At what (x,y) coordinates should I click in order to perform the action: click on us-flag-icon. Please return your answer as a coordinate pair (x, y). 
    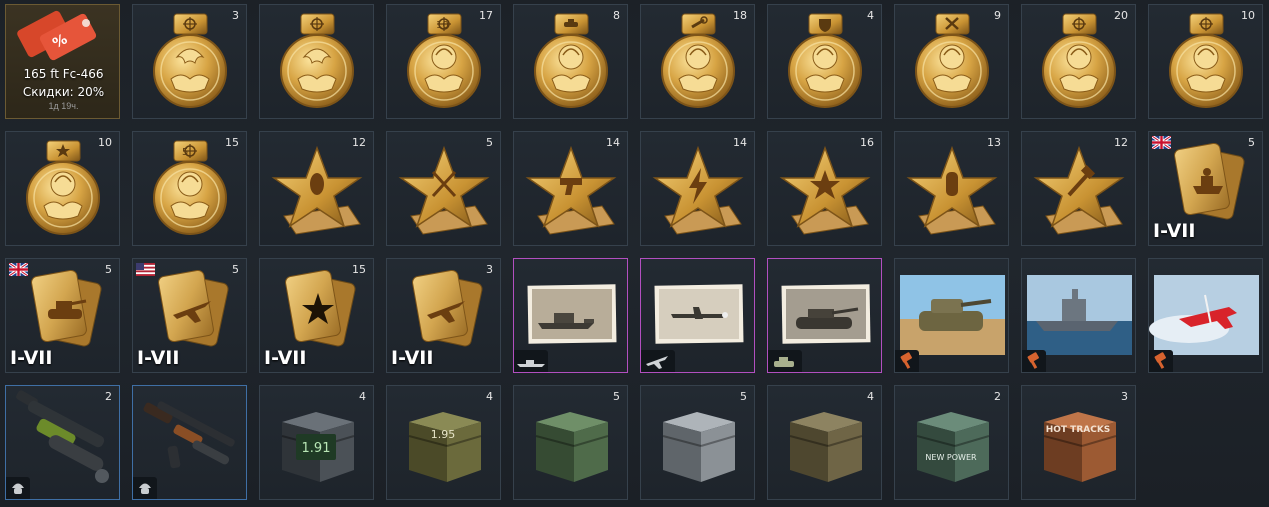
    Looking at the image, I should click on (145, 269).